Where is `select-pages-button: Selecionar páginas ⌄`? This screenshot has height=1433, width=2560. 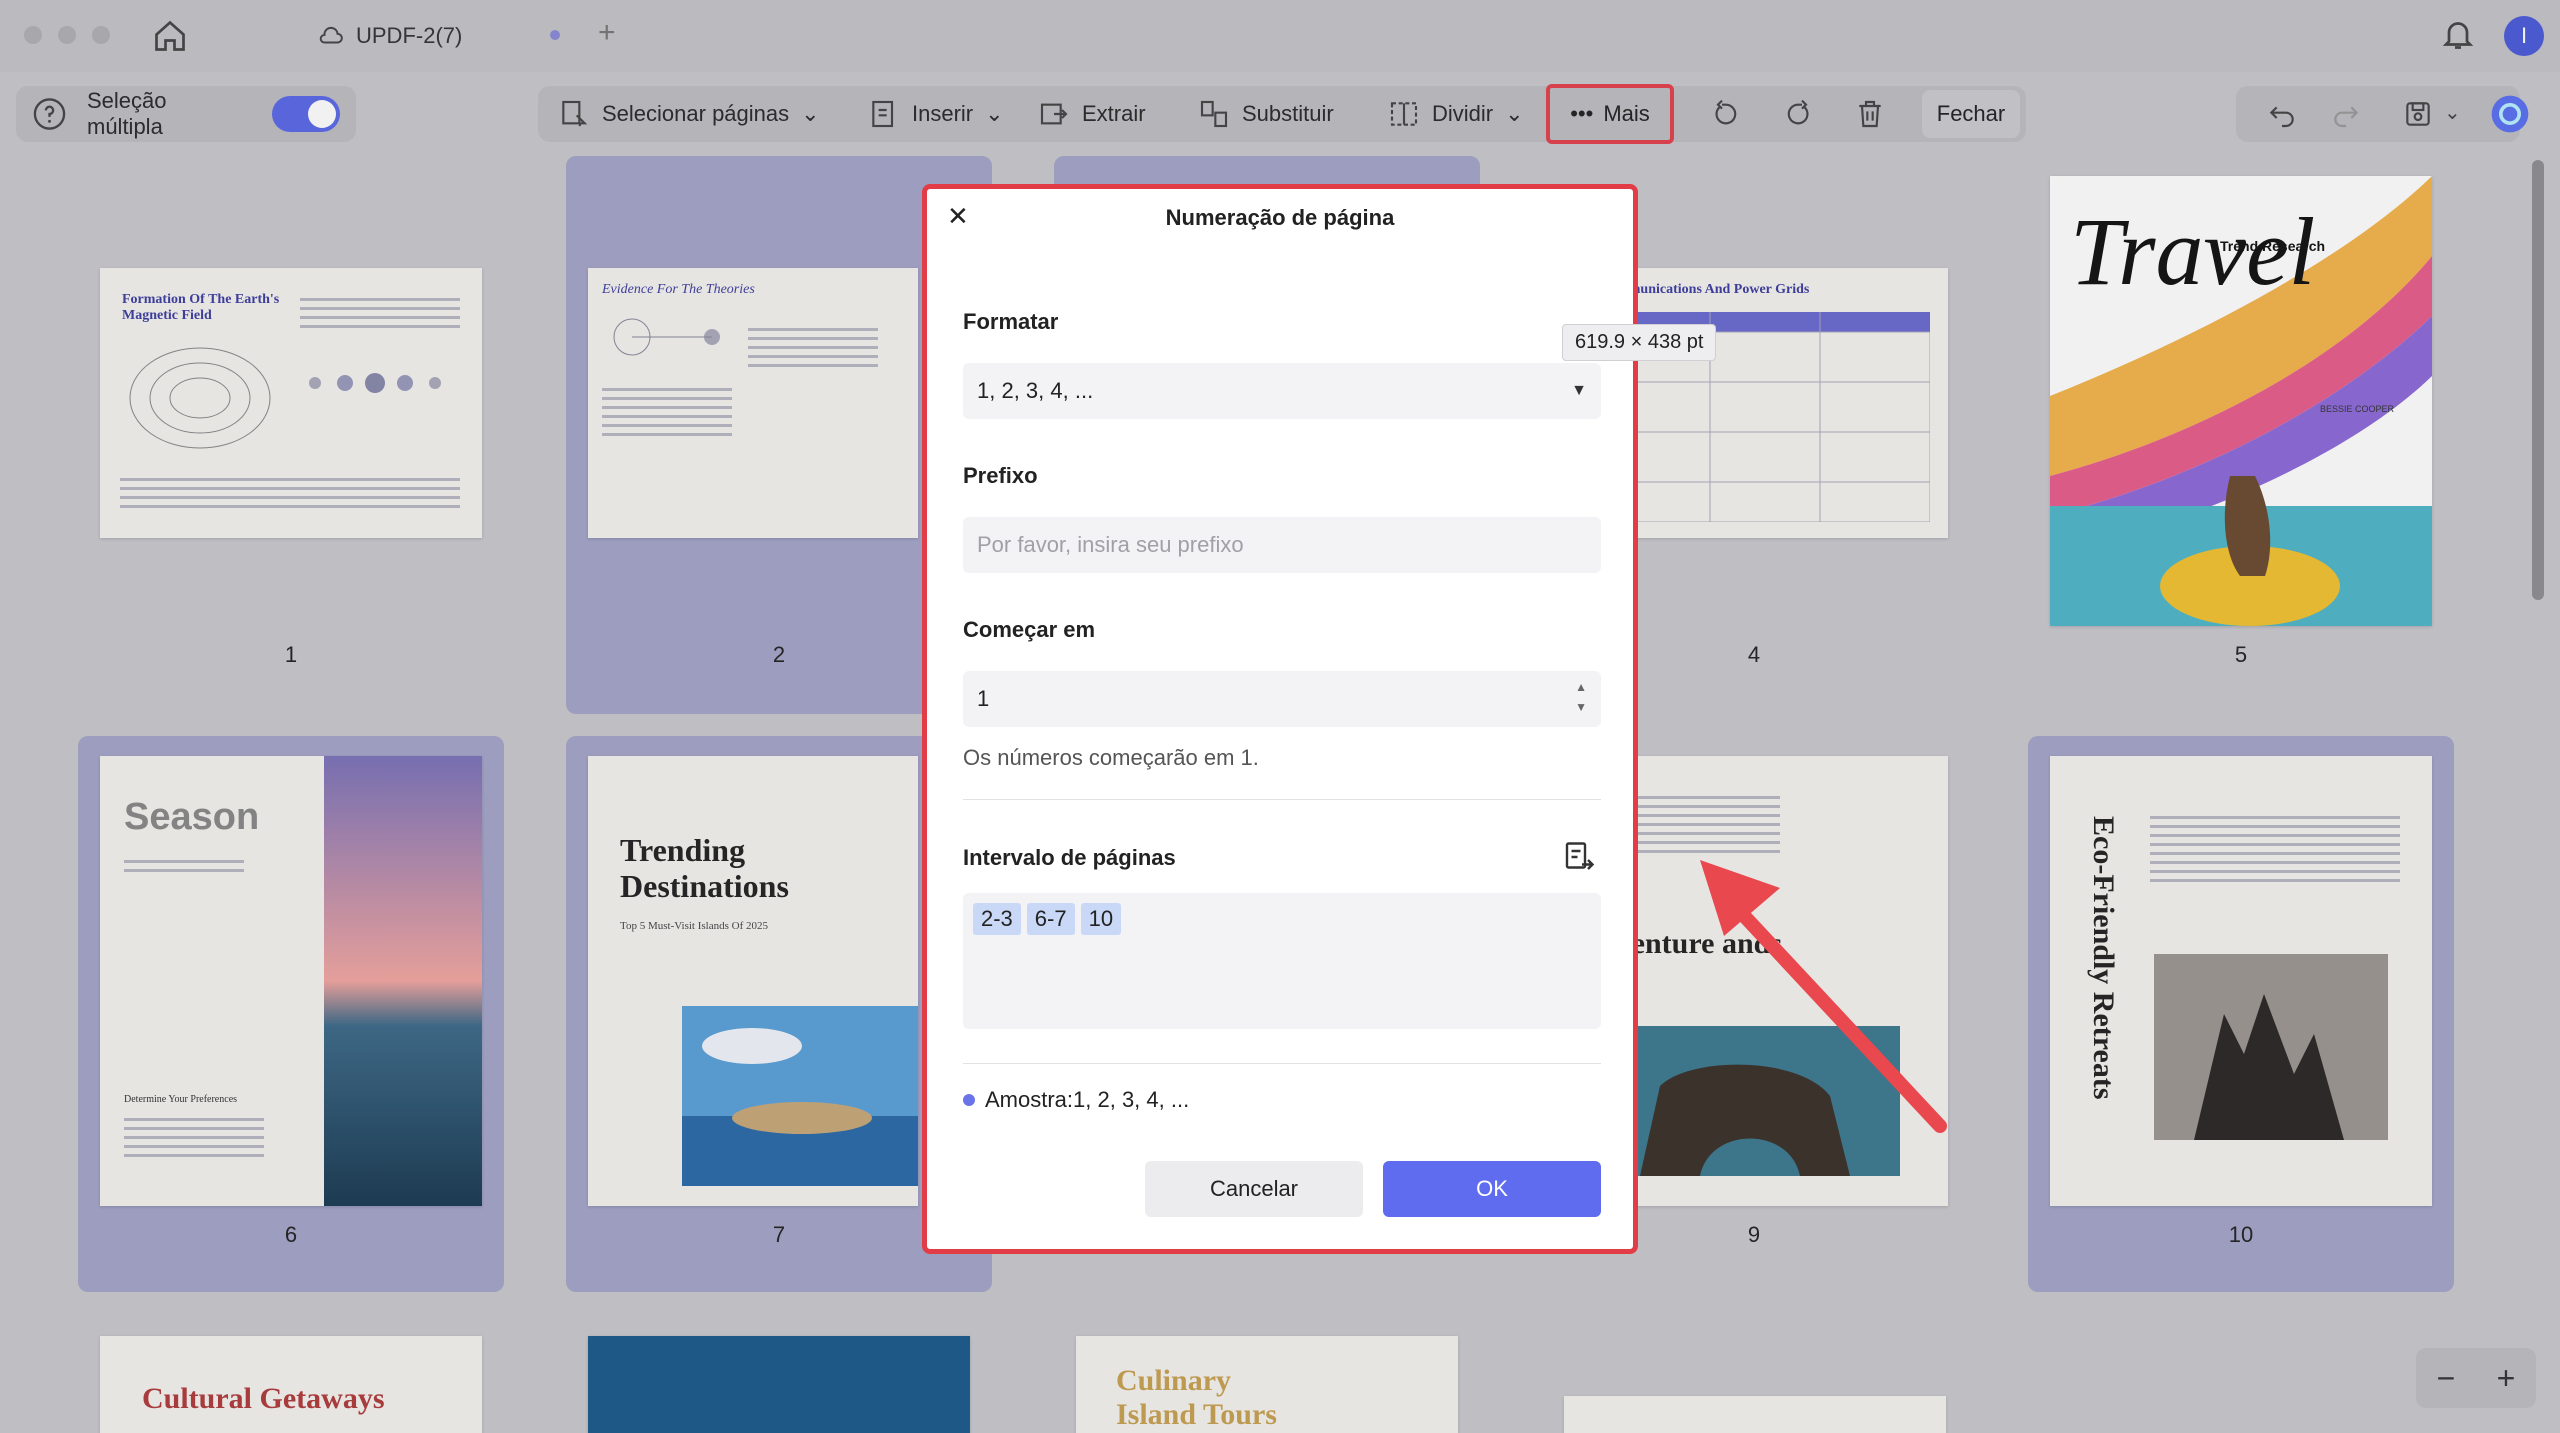 select-pages-button: Selecionar páginas ⌄ is located at coordinates (689, 114).